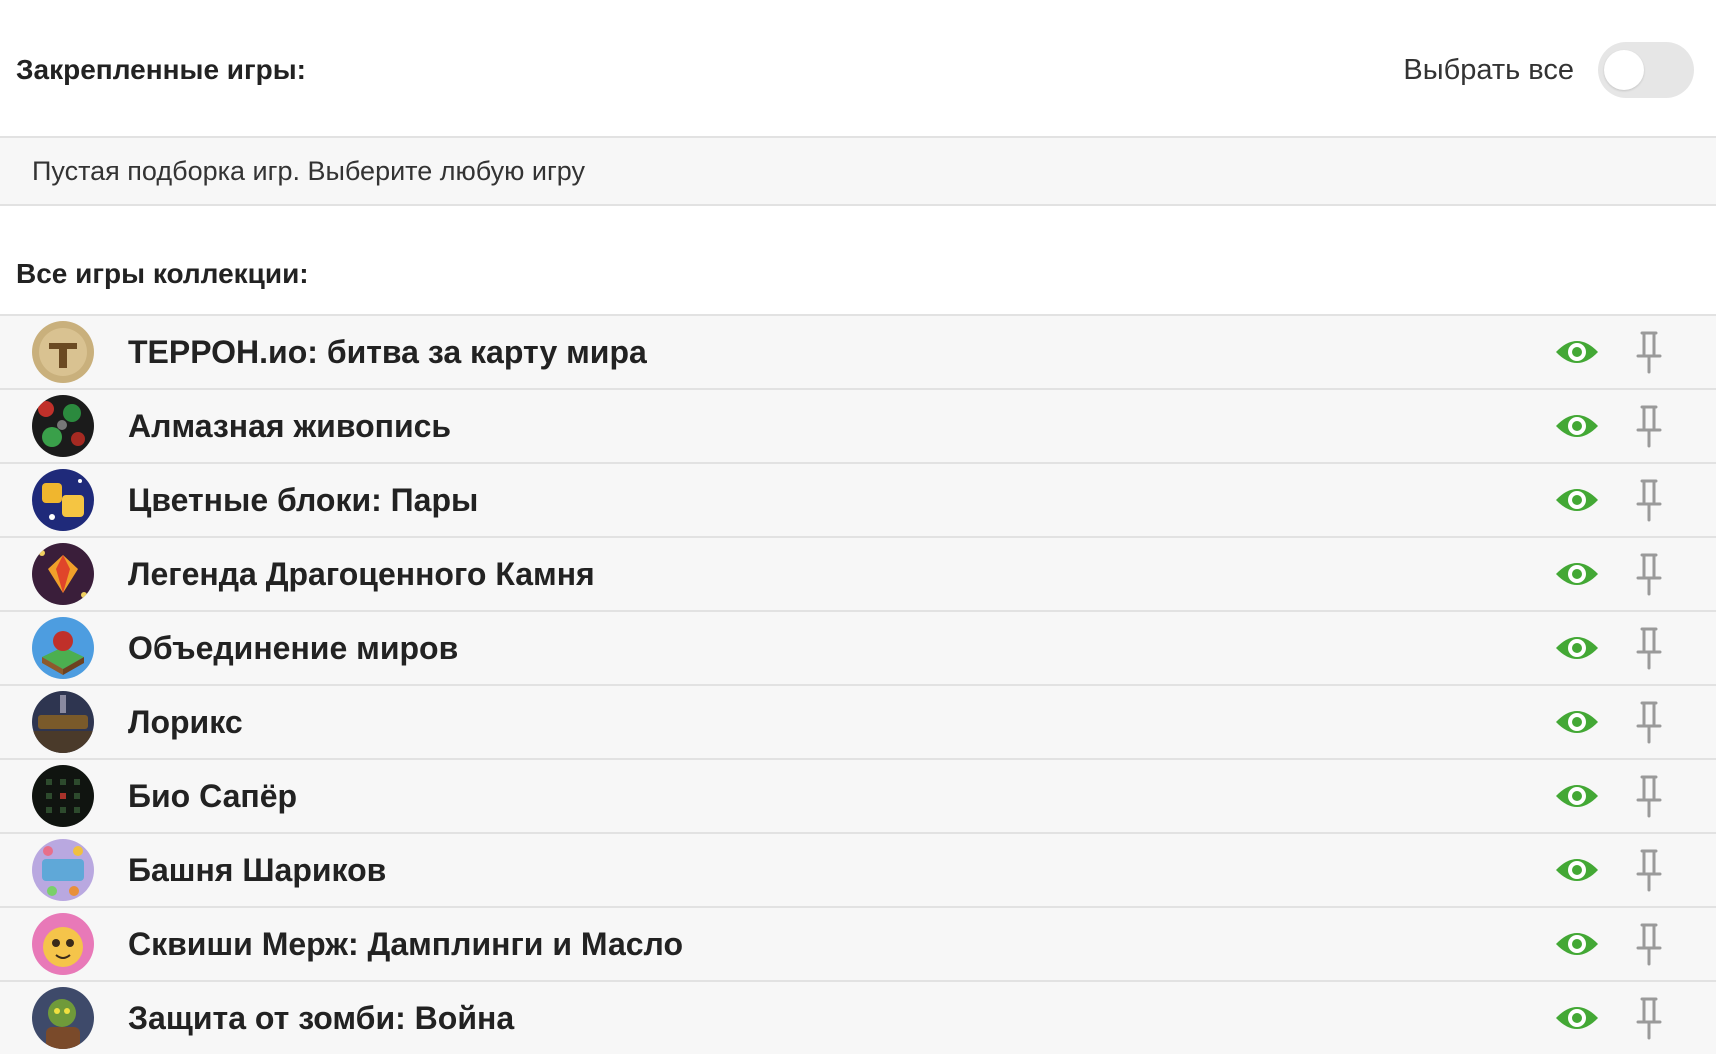 The width and height of the screenshot is (1716, 1054). What do you see at coordinates (405, 944) in the screenshot?
I see `game-title: Сквиши Мерж: Дамплинги и Масло` at bounding box center [405, 944].